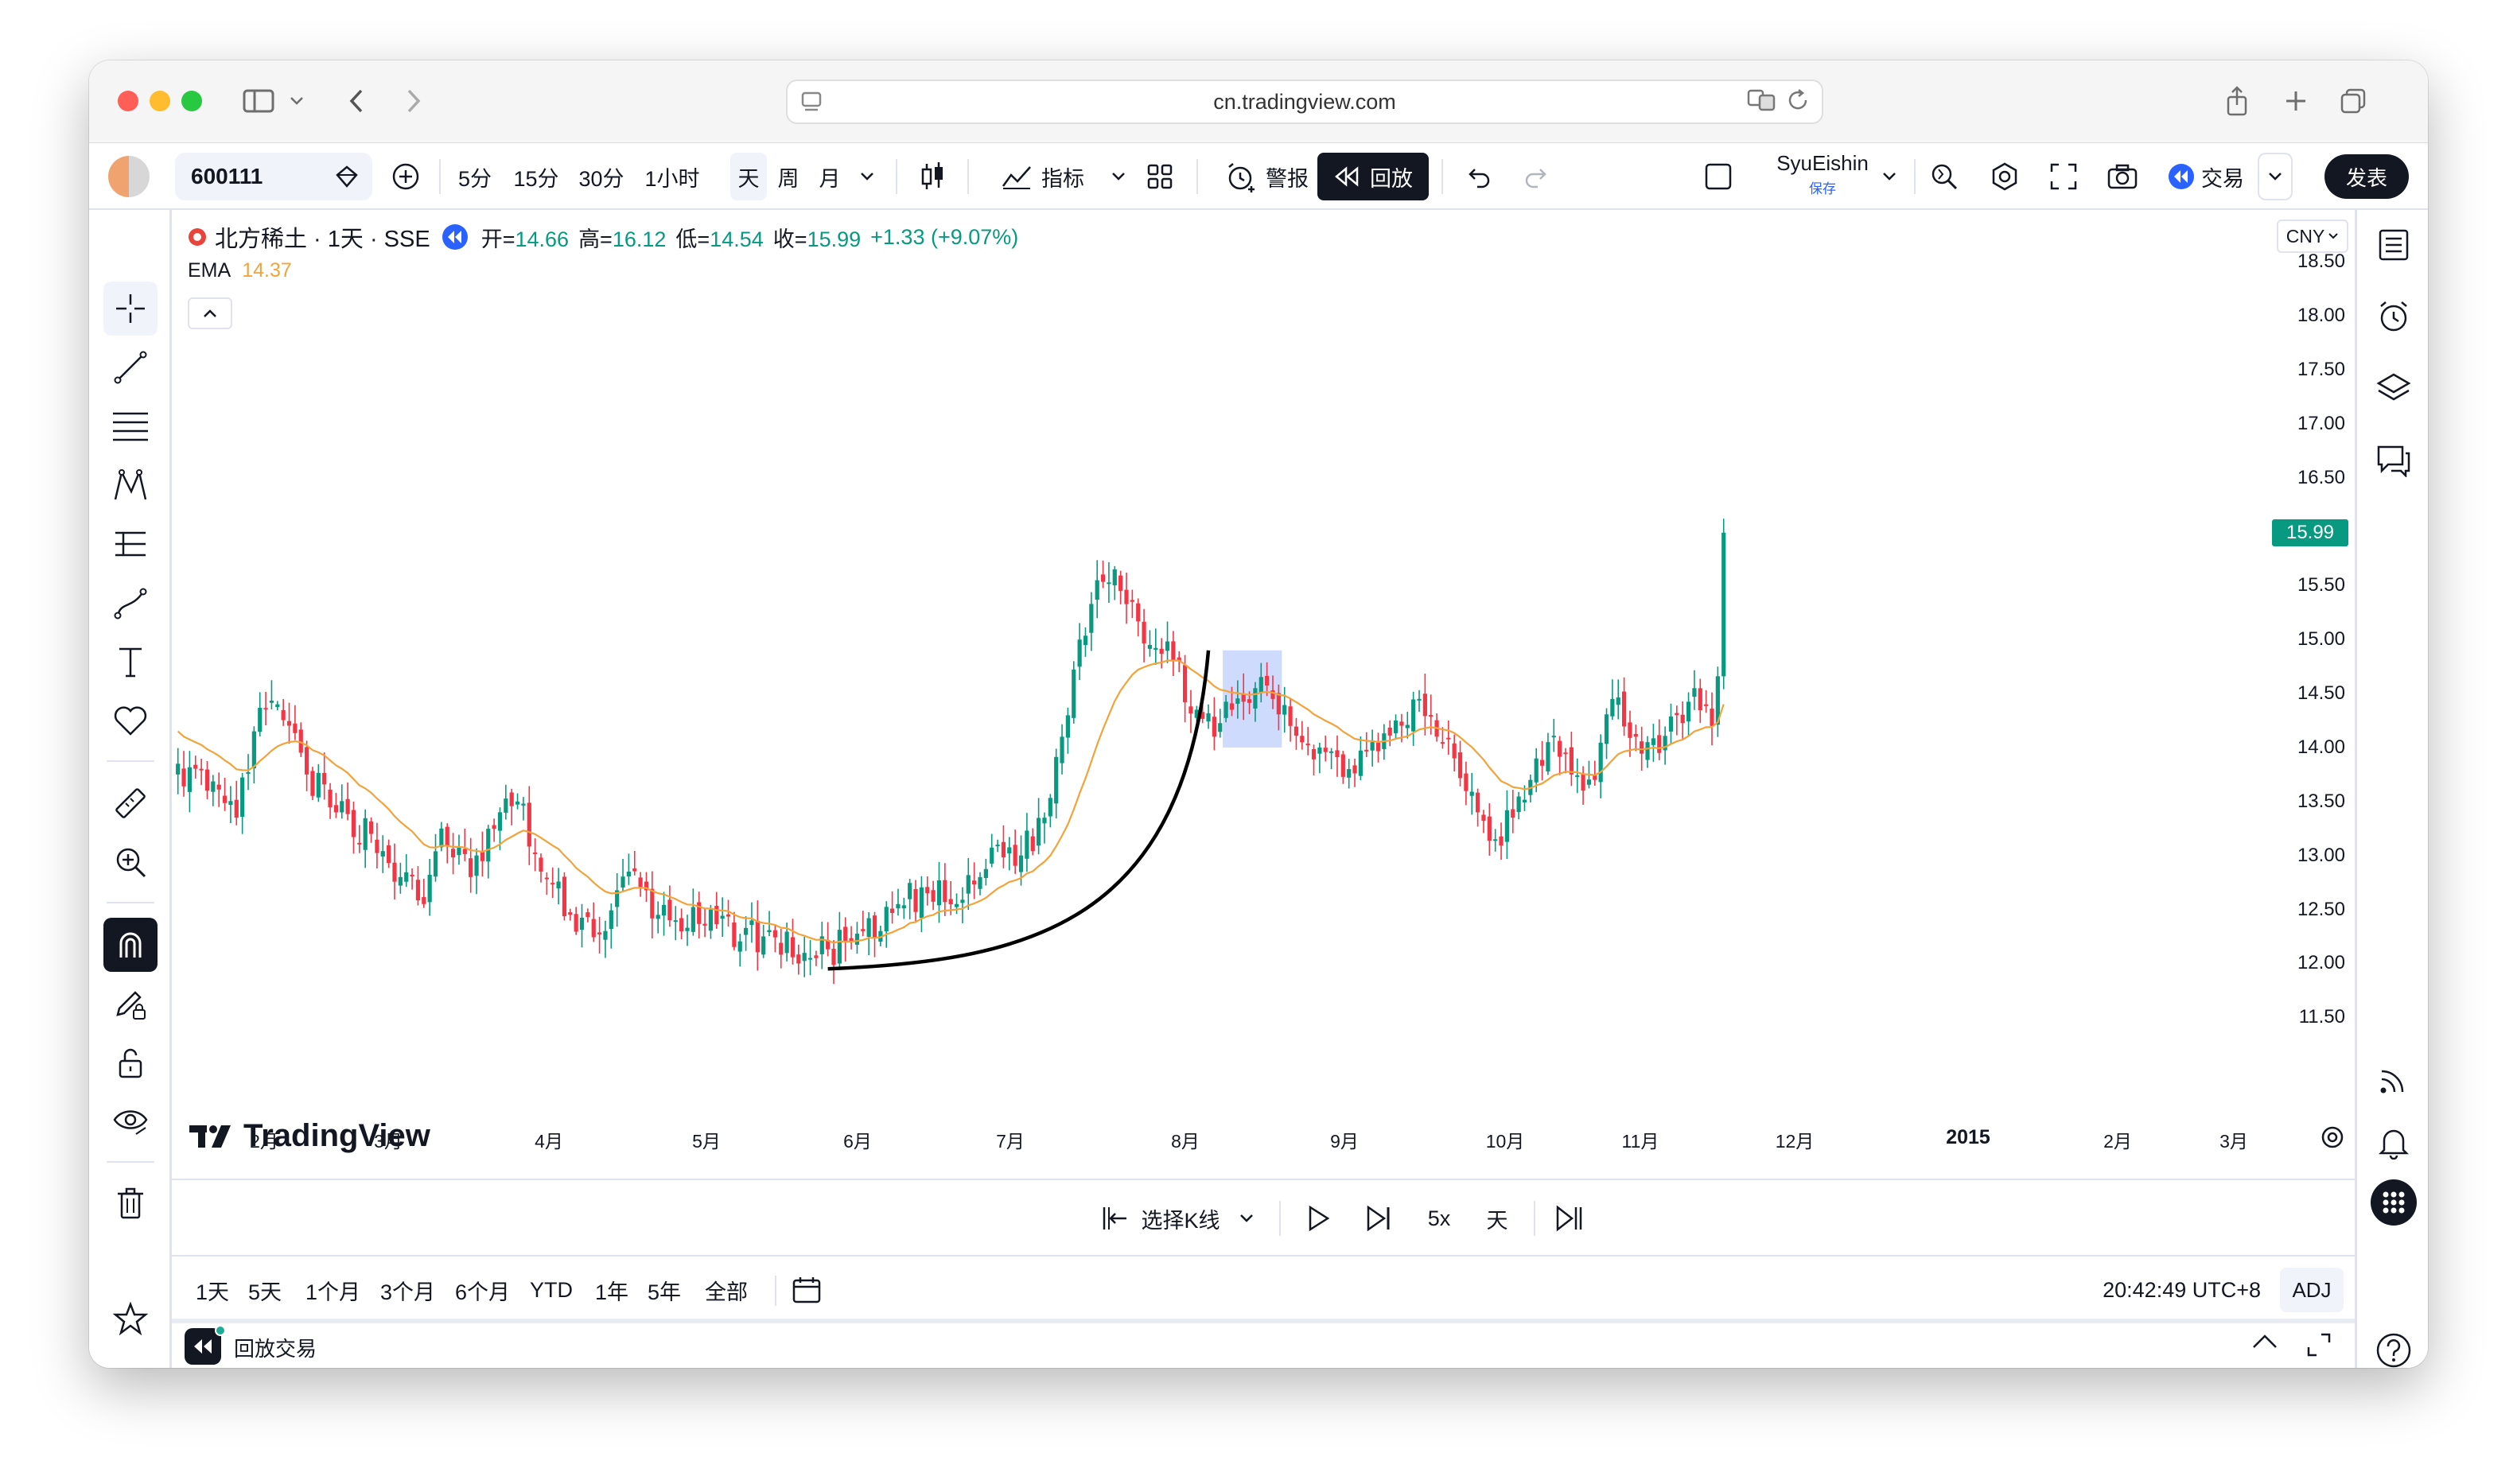 The width and height of the screenshot is (2517, 1484). I want to click on favorite-star-icon, so click(130, 1319).